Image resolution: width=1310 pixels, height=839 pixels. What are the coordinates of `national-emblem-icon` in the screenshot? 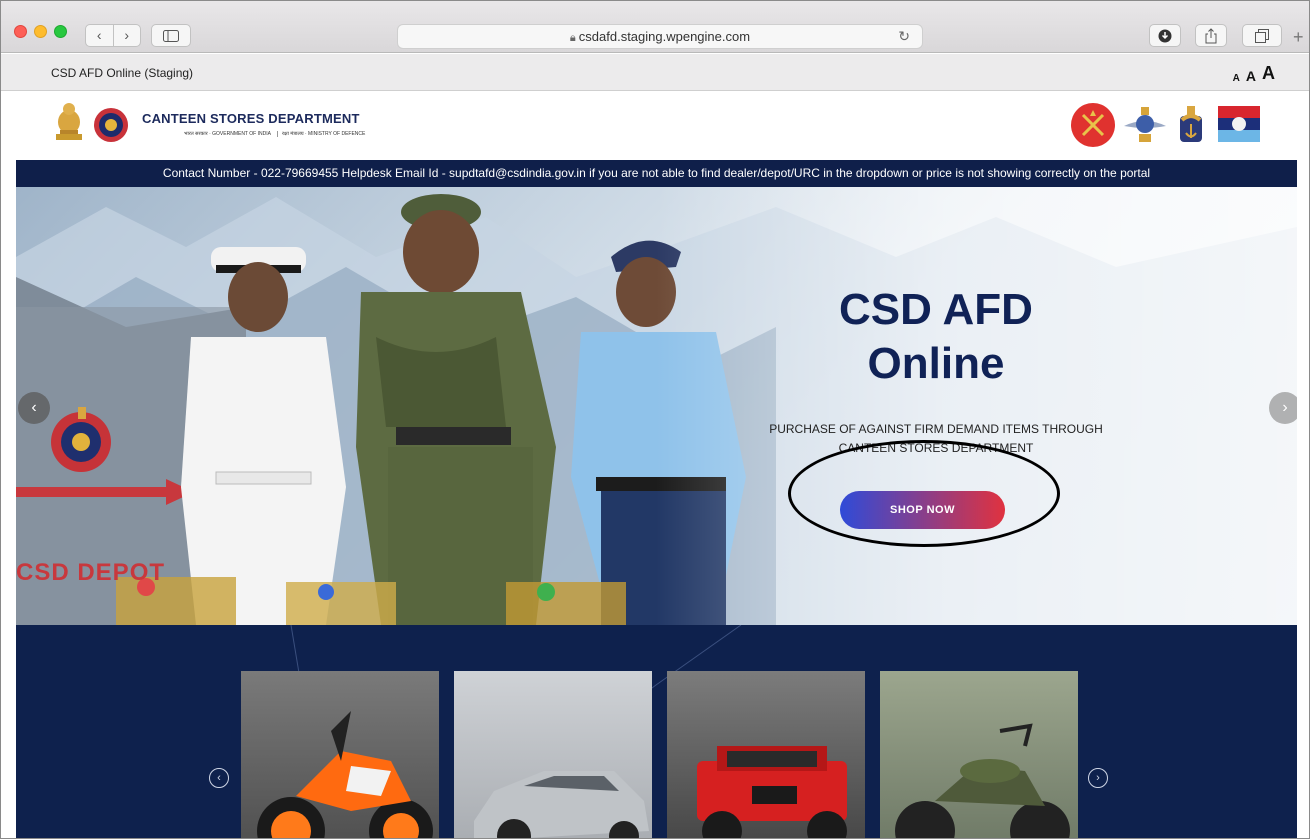 It's located at (69, 122).